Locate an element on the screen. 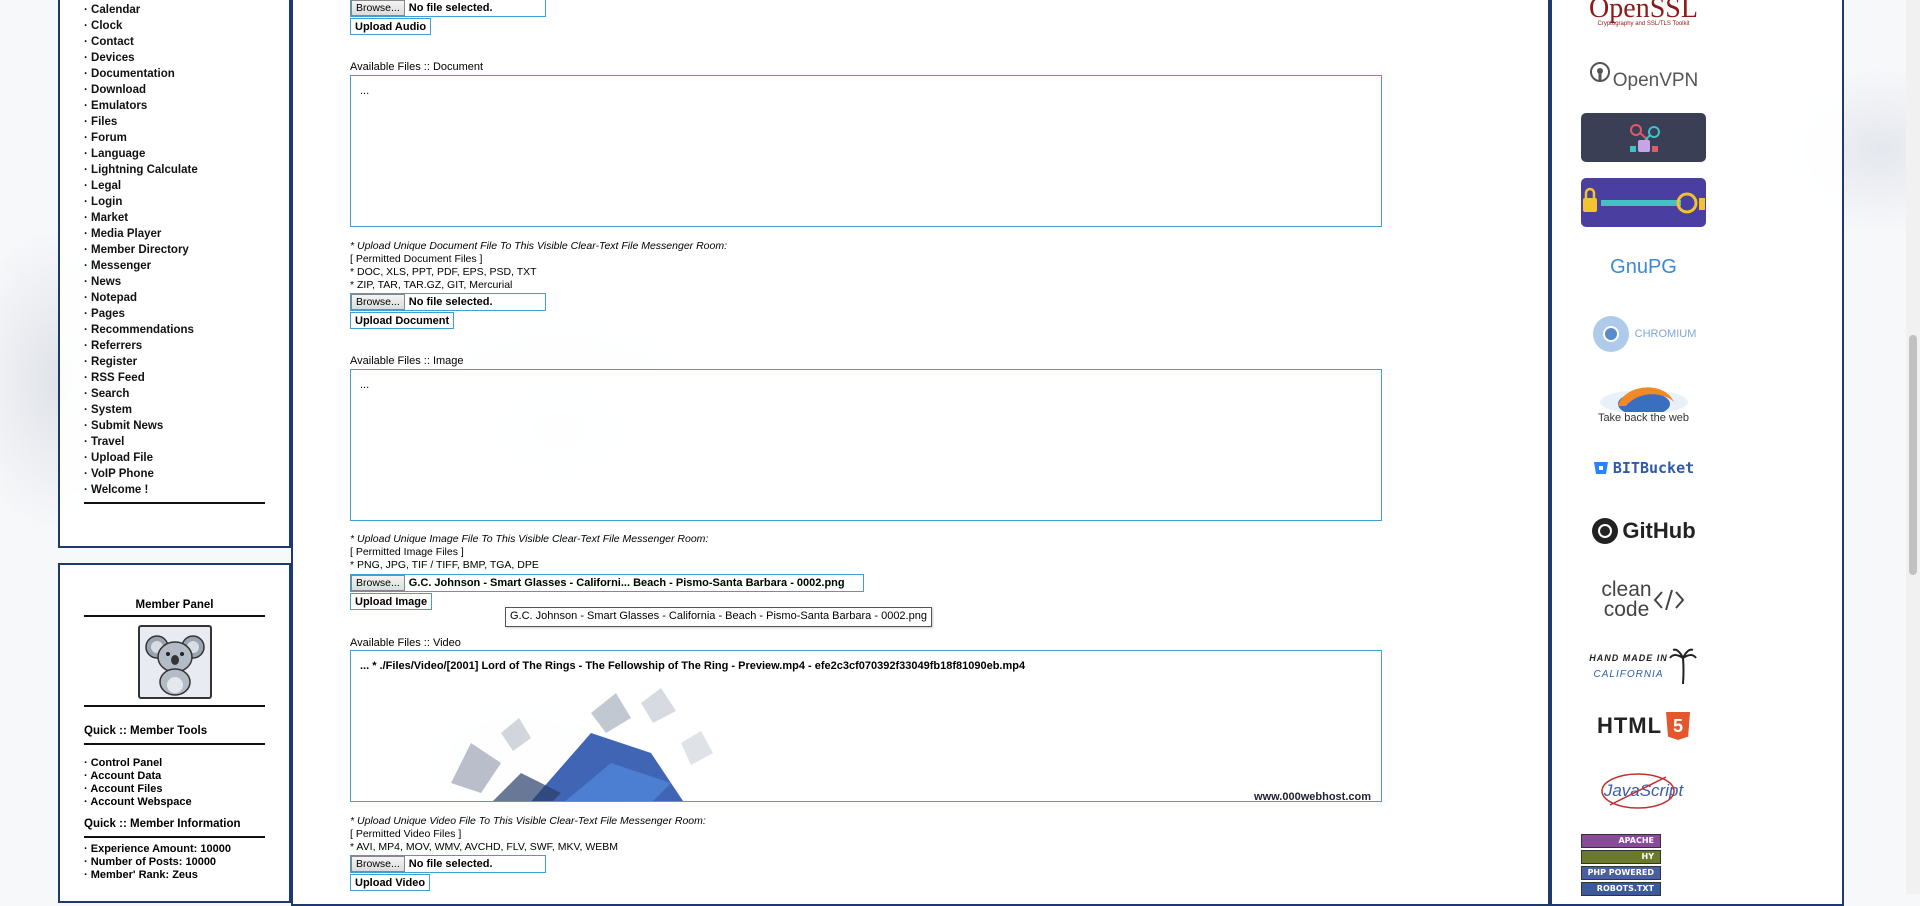 This screenshot has height=906, width=1920. nav-link: RSS Feed is located at coordinates (118, 378).